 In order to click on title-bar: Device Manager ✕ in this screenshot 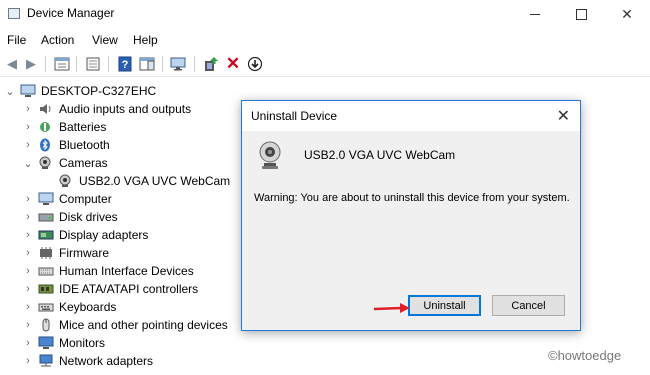, I will do `click(325, 14)`.